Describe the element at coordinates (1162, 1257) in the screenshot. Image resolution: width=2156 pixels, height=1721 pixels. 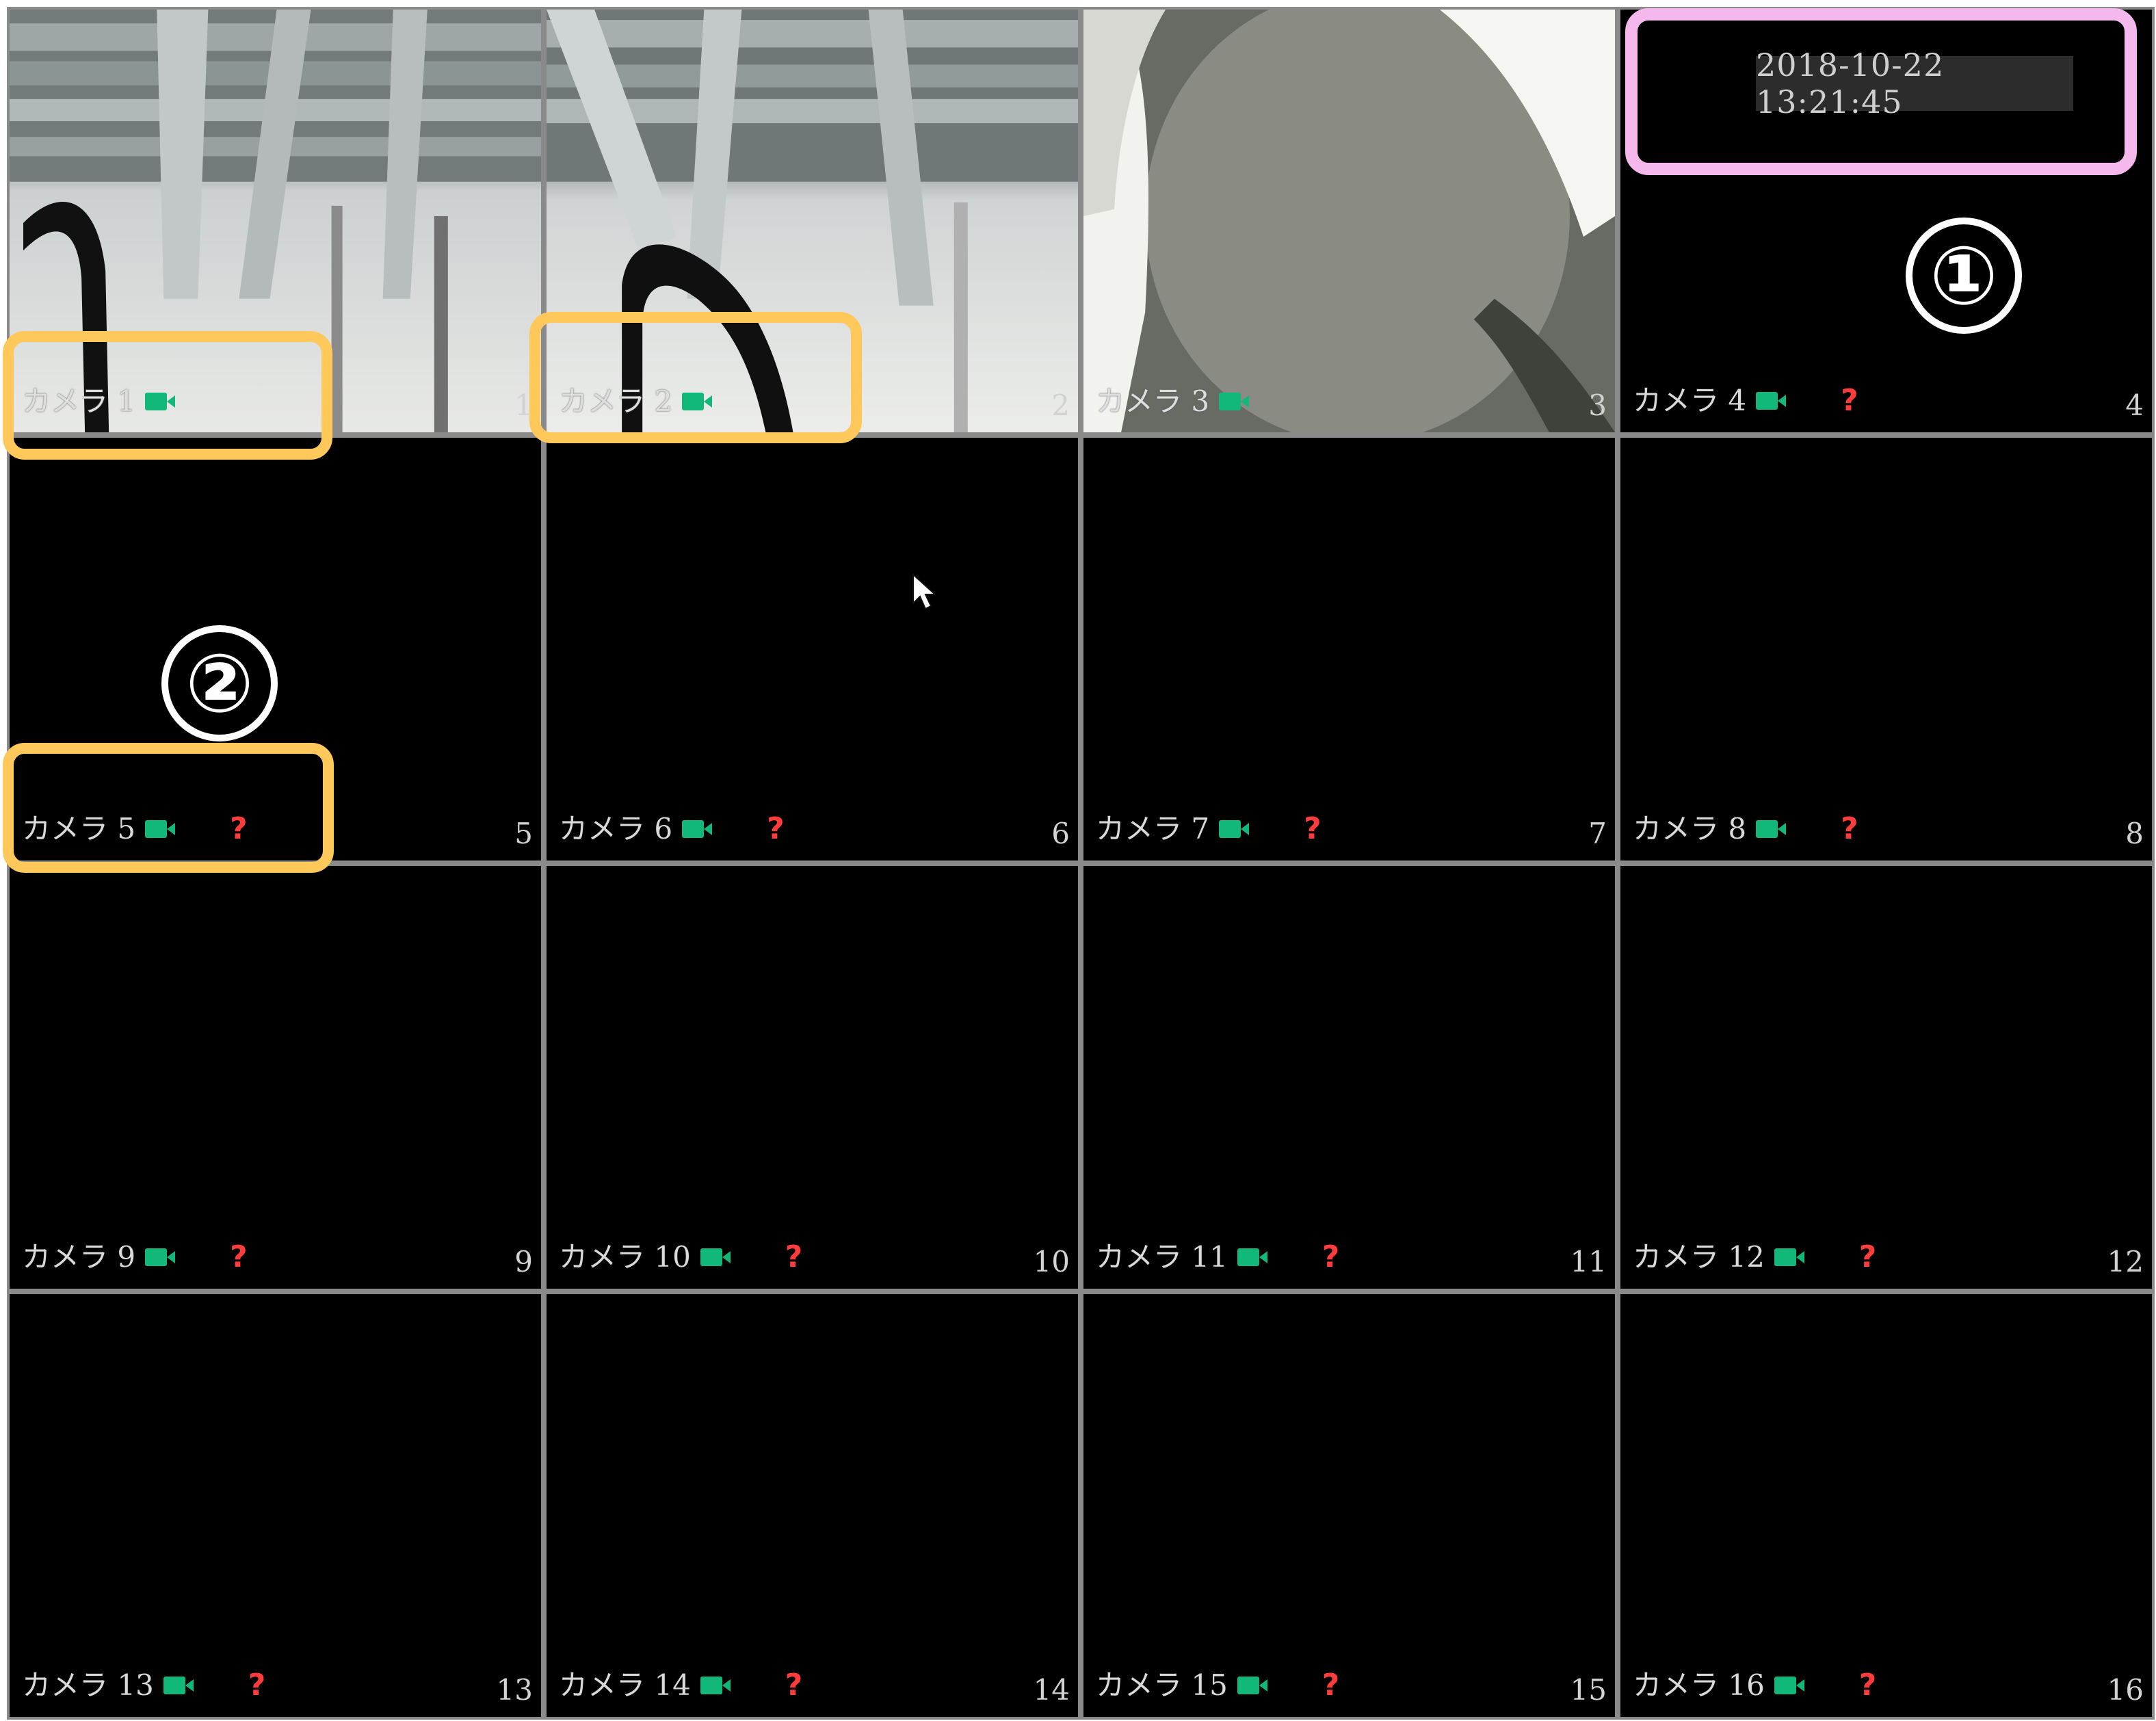
I see `camera-name: カメラ 11` at that location.